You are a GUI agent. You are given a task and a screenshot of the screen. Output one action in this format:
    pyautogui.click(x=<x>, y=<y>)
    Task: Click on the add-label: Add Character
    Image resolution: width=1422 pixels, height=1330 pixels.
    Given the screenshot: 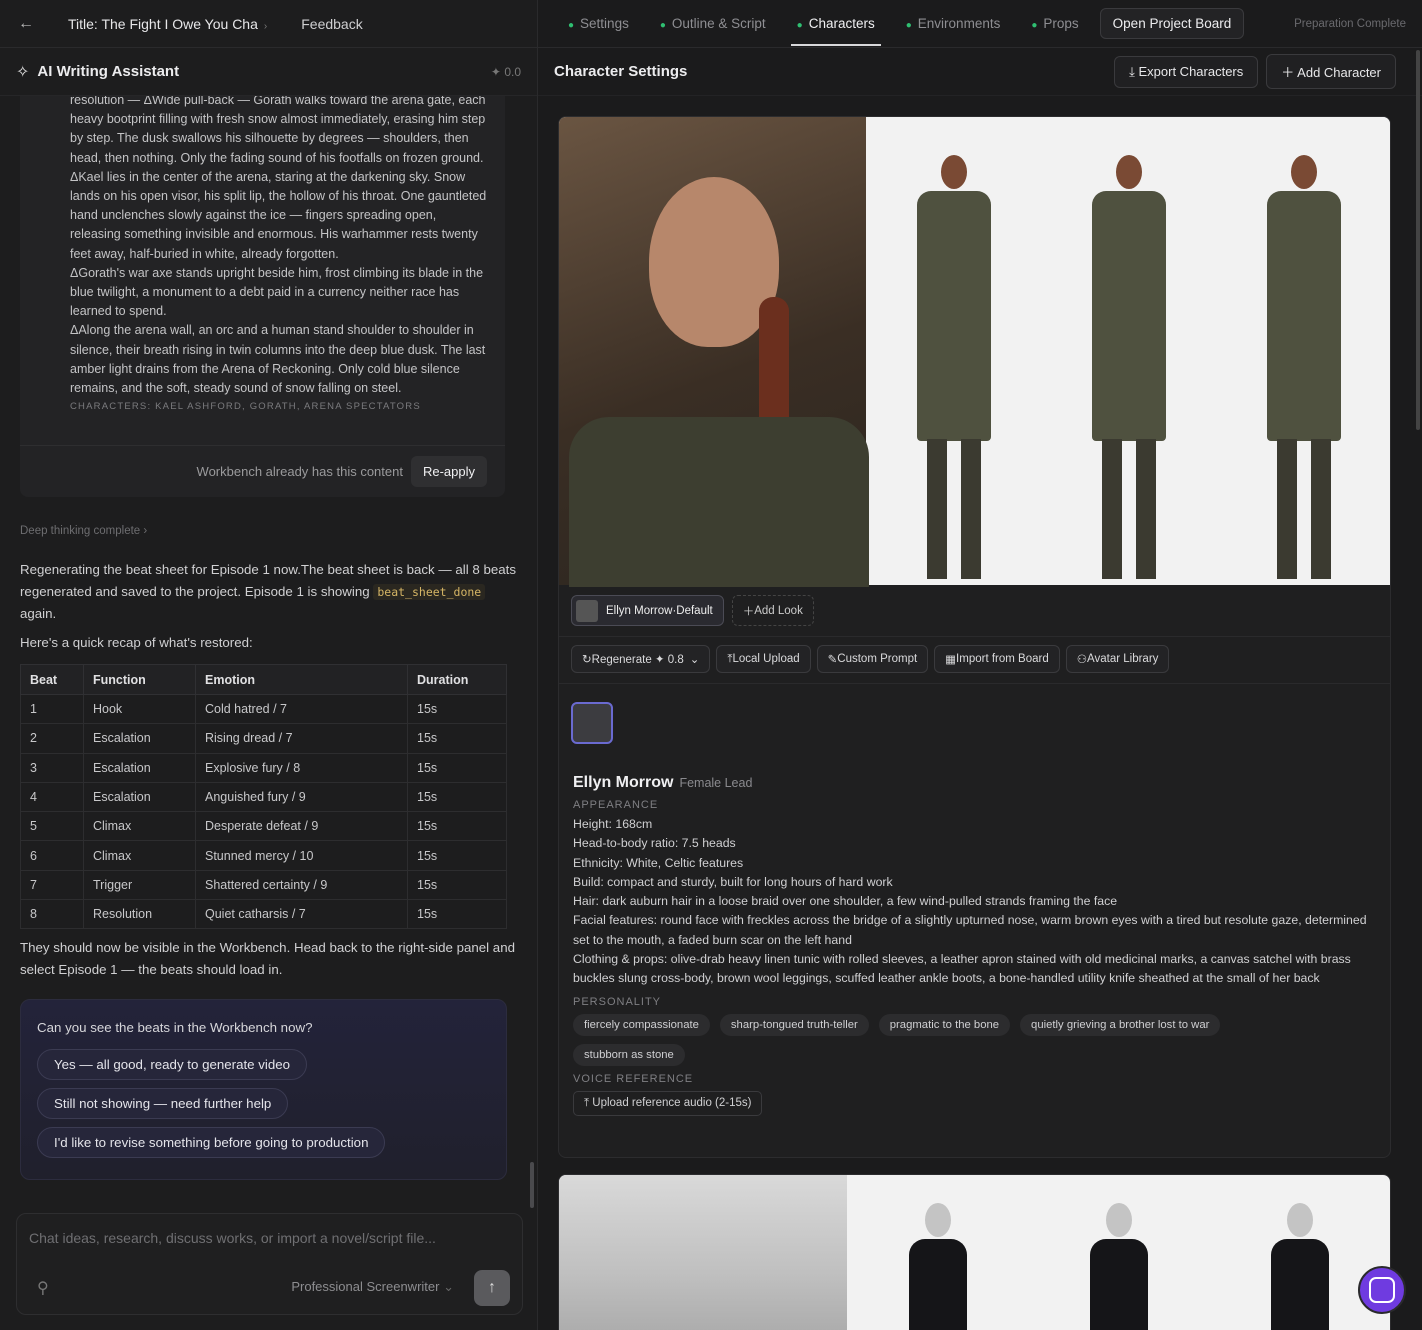 What is the action you would take?
    pyautogui.click(x=1339, y=72)
    